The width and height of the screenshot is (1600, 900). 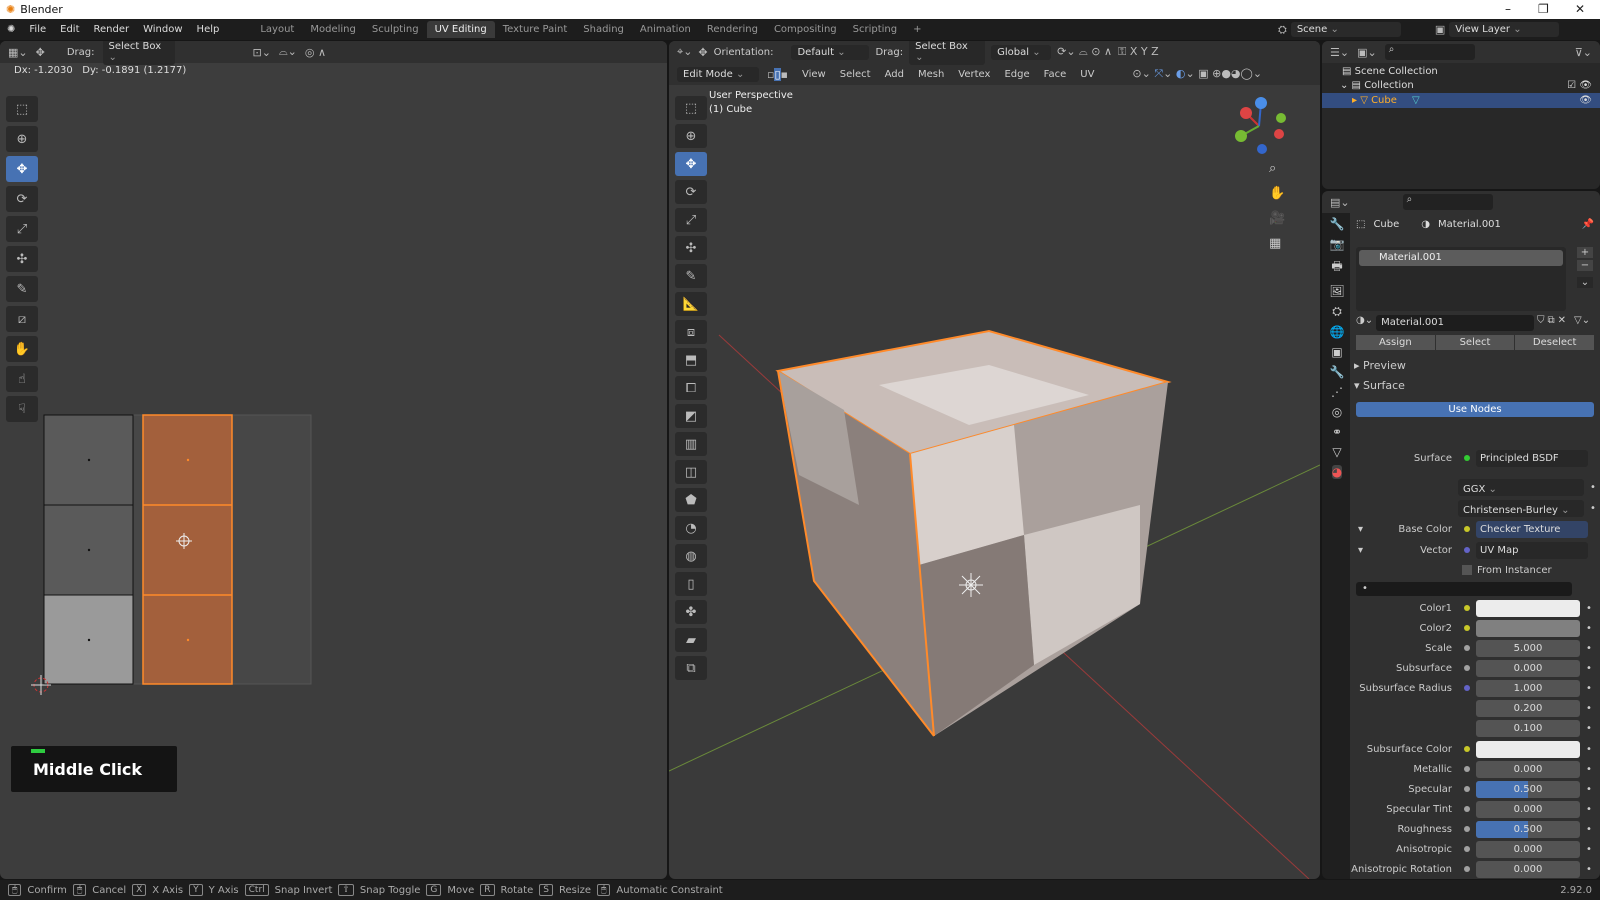 I want to click on surface-shader-field: Principled BSDF, so click(x=1532, y=458).